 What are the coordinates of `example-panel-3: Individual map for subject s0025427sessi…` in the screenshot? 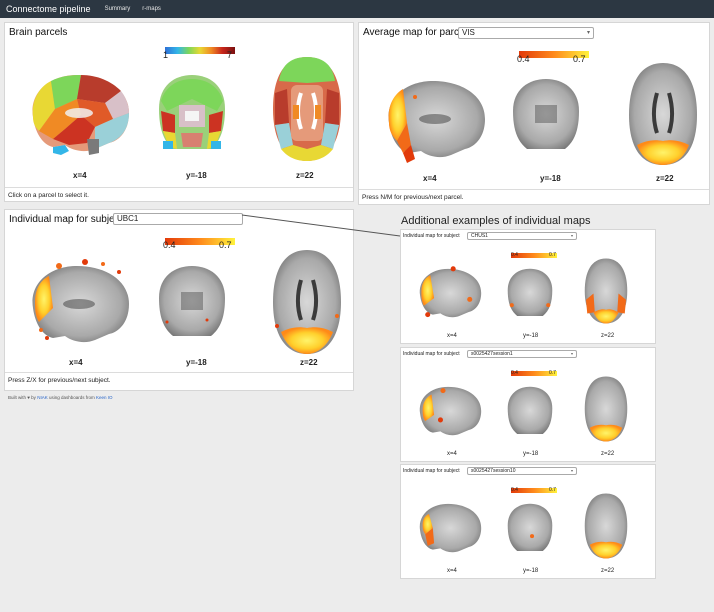 It's located at (528, 521).